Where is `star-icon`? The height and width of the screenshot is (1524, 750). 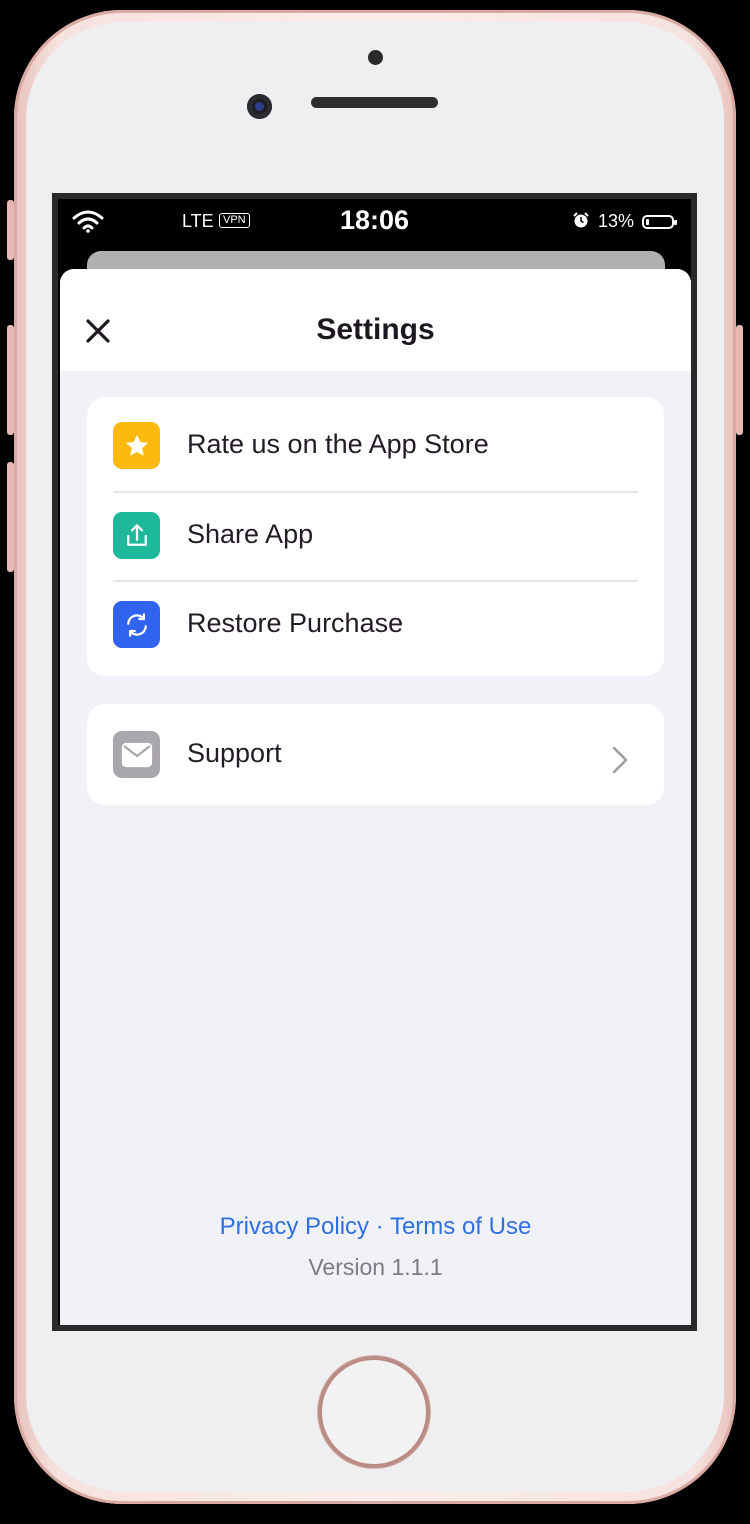
star-icon is located at coordinates (136, 445).